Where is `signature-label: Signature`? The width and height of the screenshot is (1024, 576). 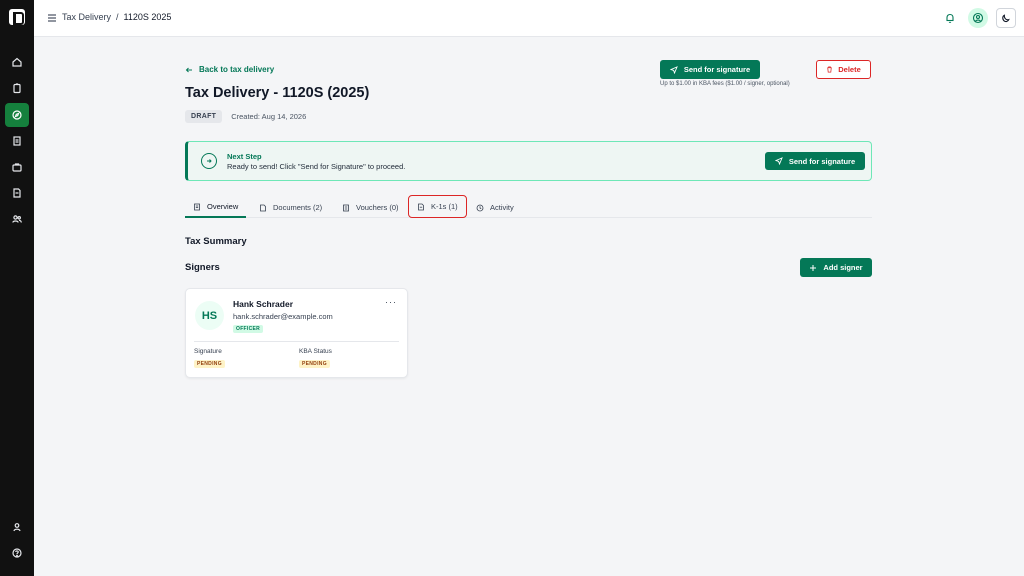
signature-label: Signature is located at coordinates (208, 351).